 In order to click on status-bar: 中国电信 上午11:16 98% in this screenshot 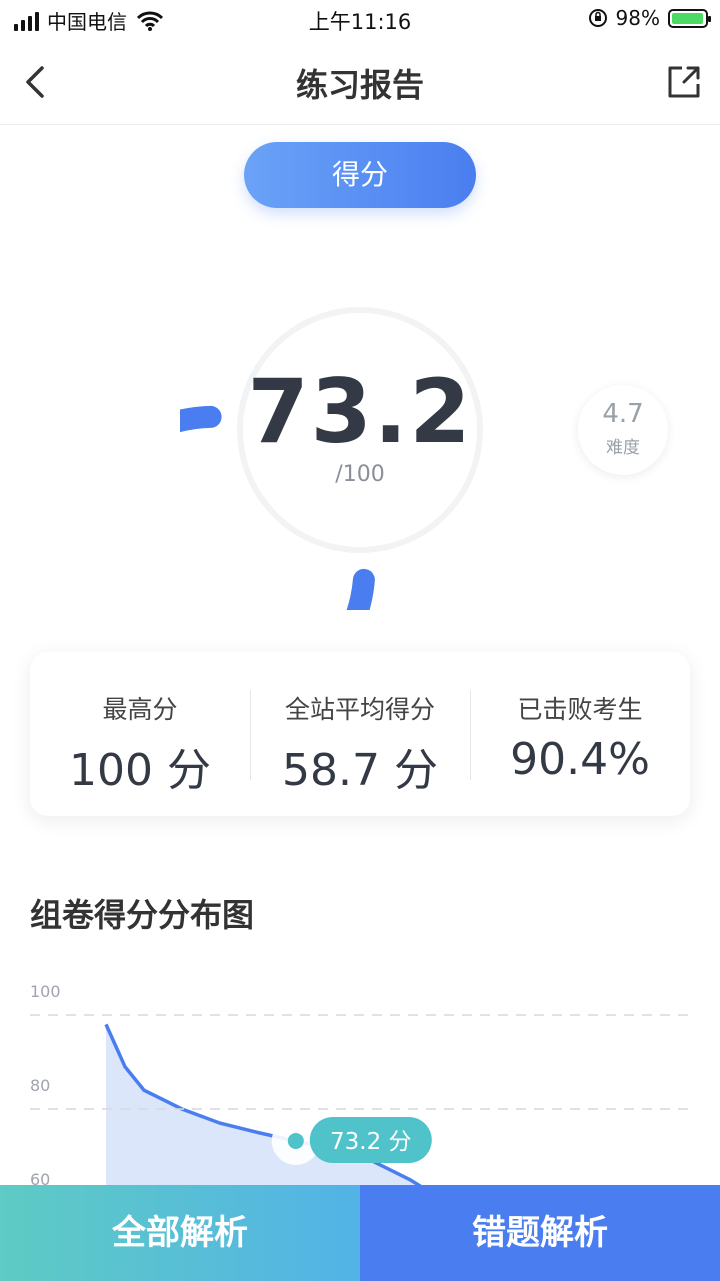, I will do `click(360, 20)`.